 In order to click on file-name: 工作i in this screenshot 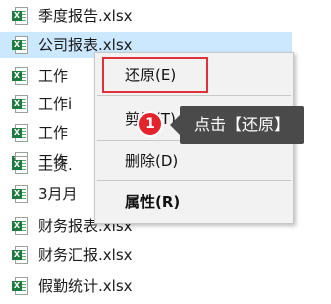, I will do `click(55, 104)`.